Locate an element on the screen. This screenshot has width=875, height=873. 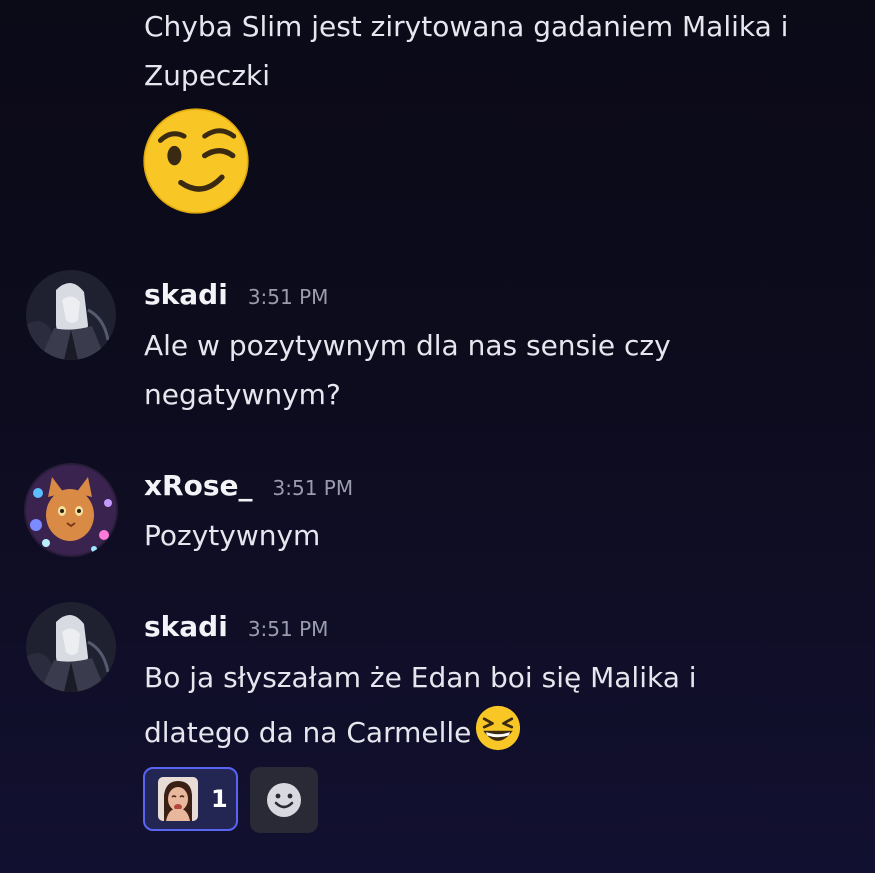
winking-face-emoji is located at coordinates (196, 161).